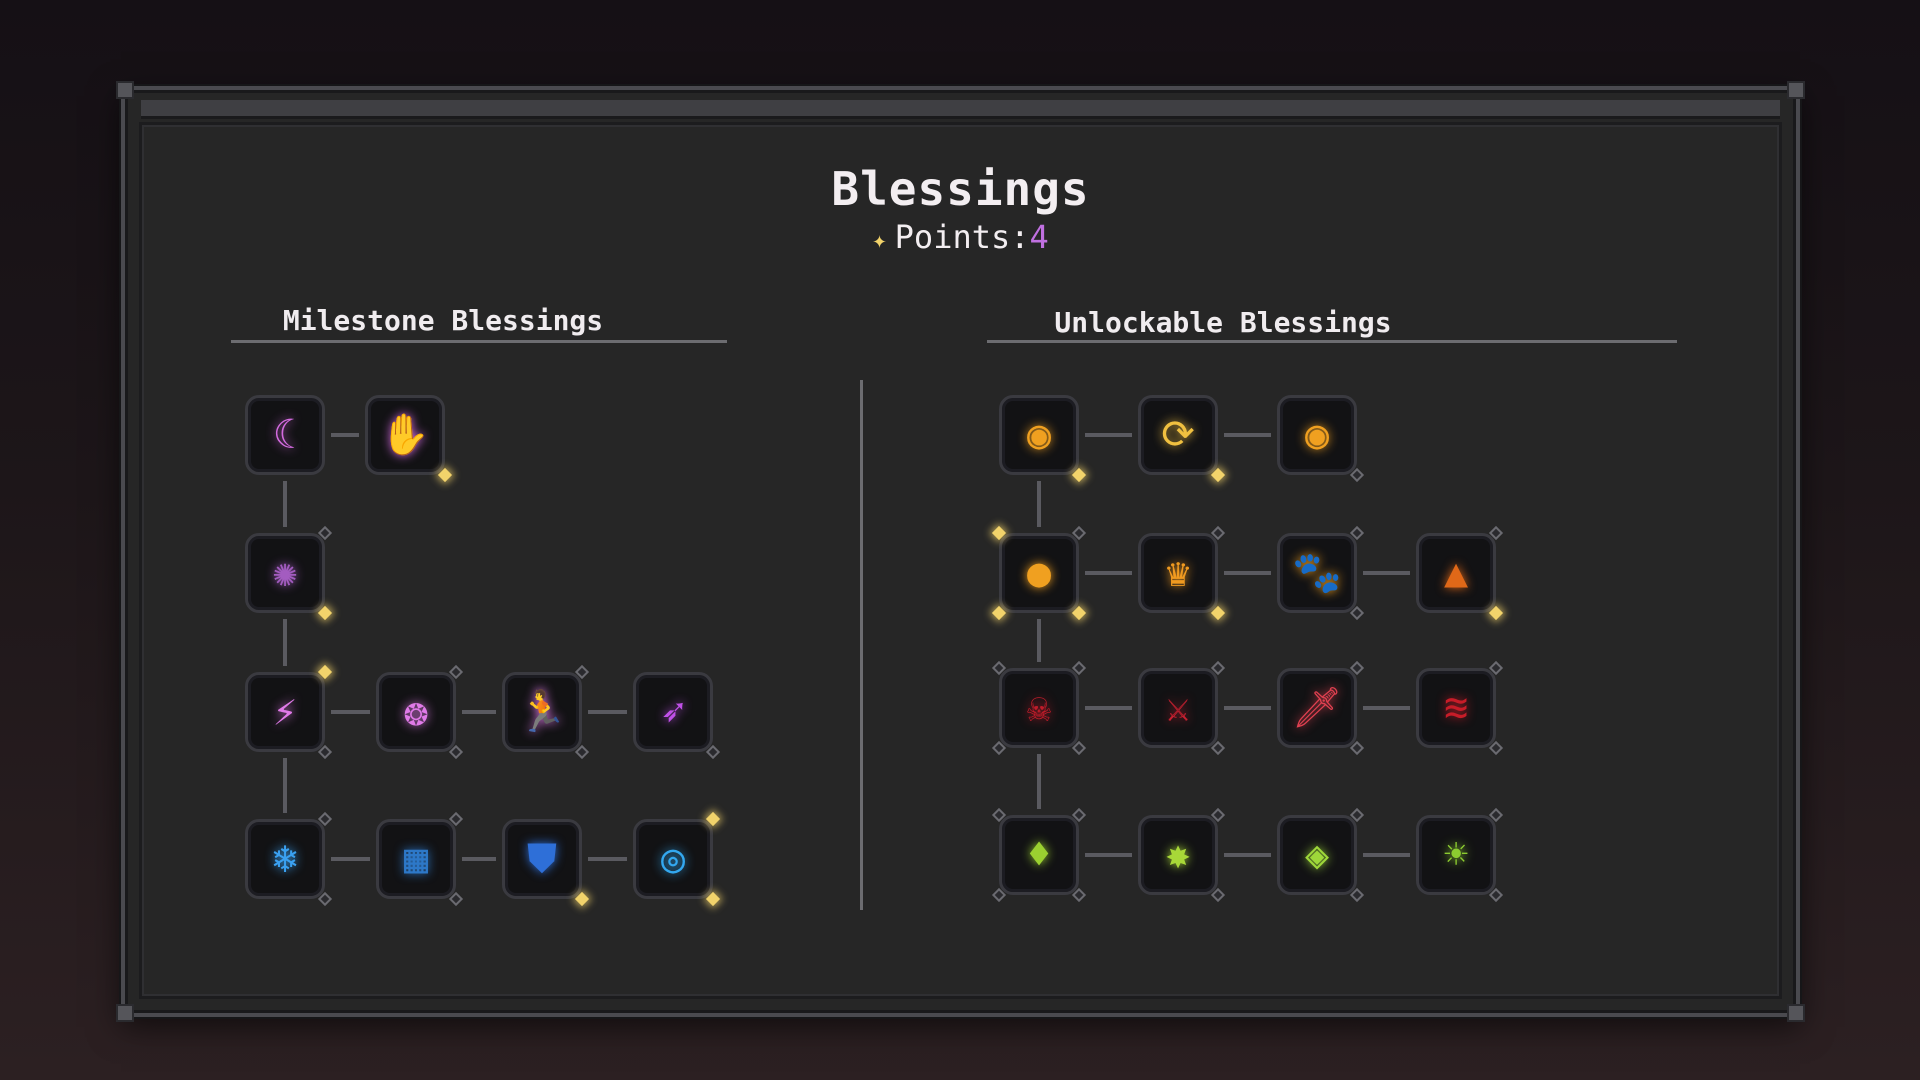 This screenshot has width=1920, height=1080. I want to click on demon-face-icon: ☠, so click(1039, 708).